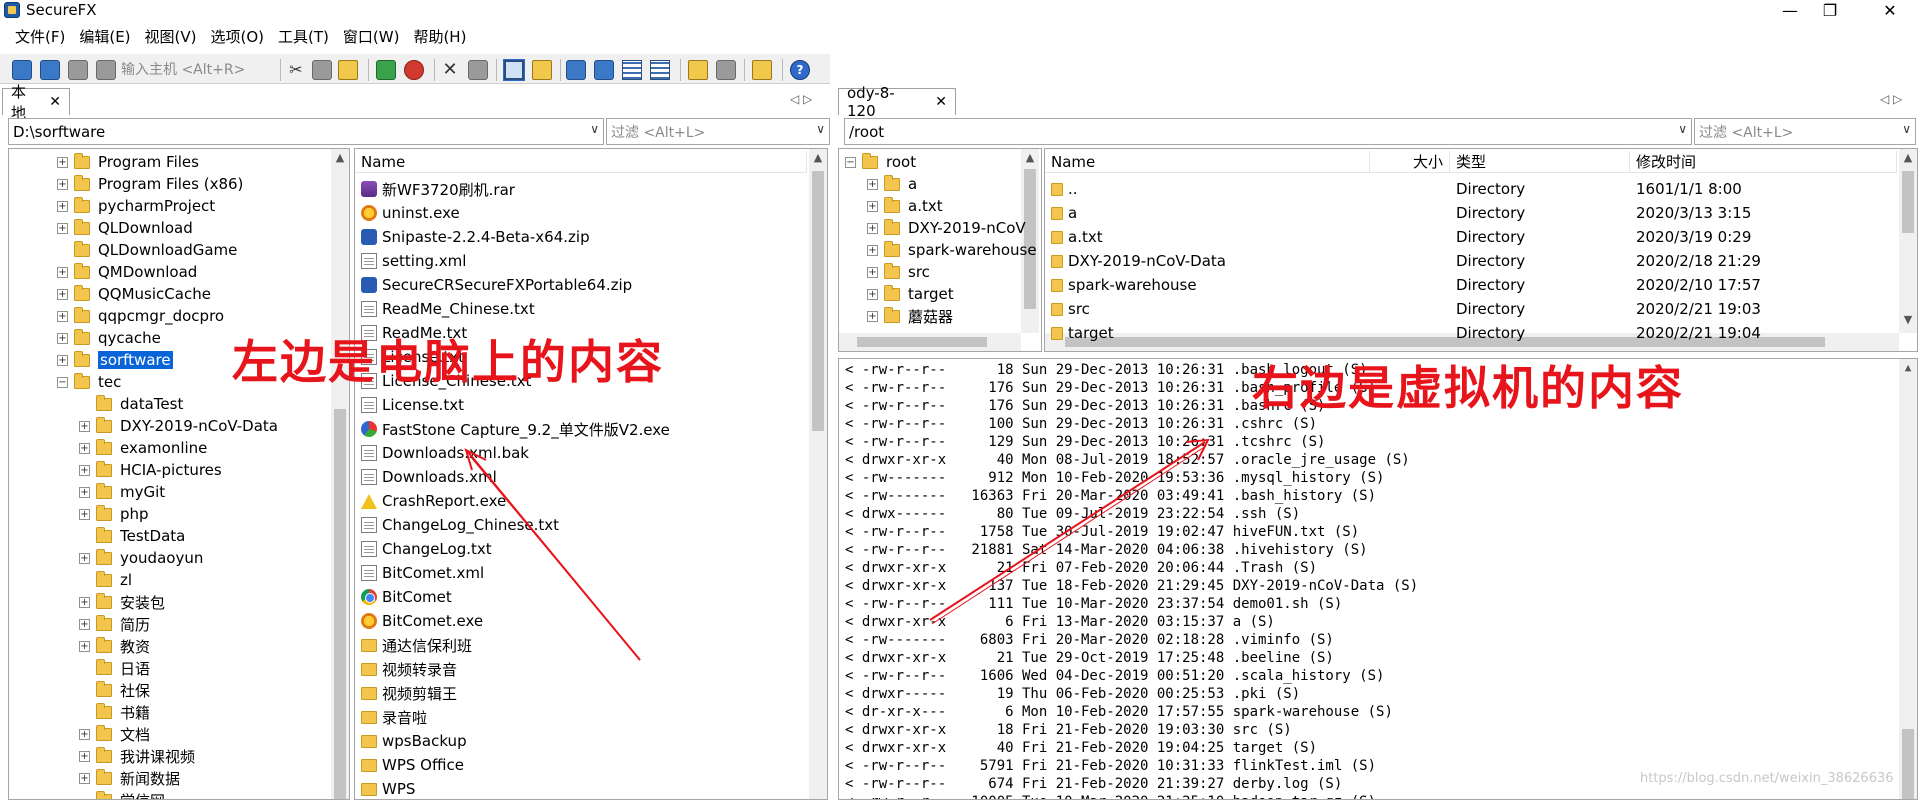 This screenshot has height=800, width=1920. Describe the element at coordinates (306, 131) in the screenshot. I see `left-path-field: D:\sorftware ∨` at that location.